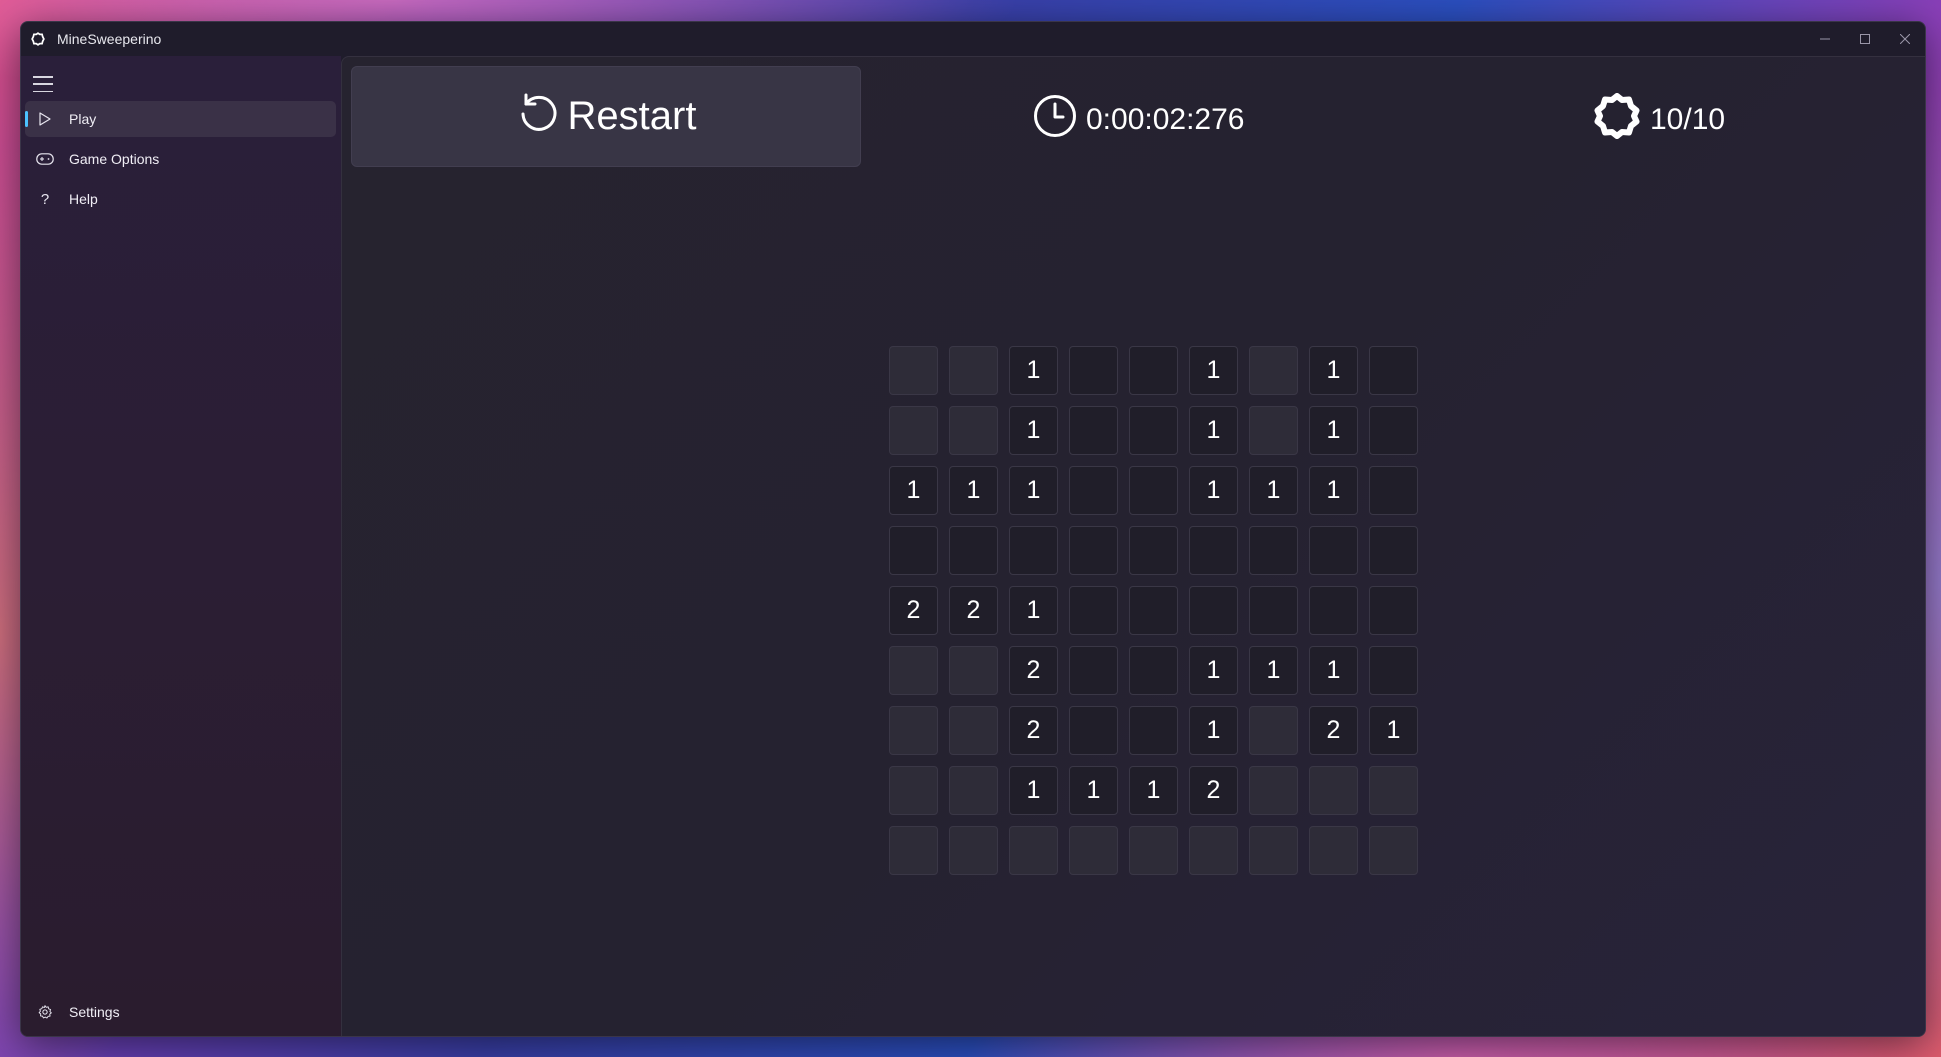 This screenshot has height=1057, width=1941. Describe the element at coordinates (180, 1012) in the screenshot. I see `nav-item-settings: Settings` at that location.